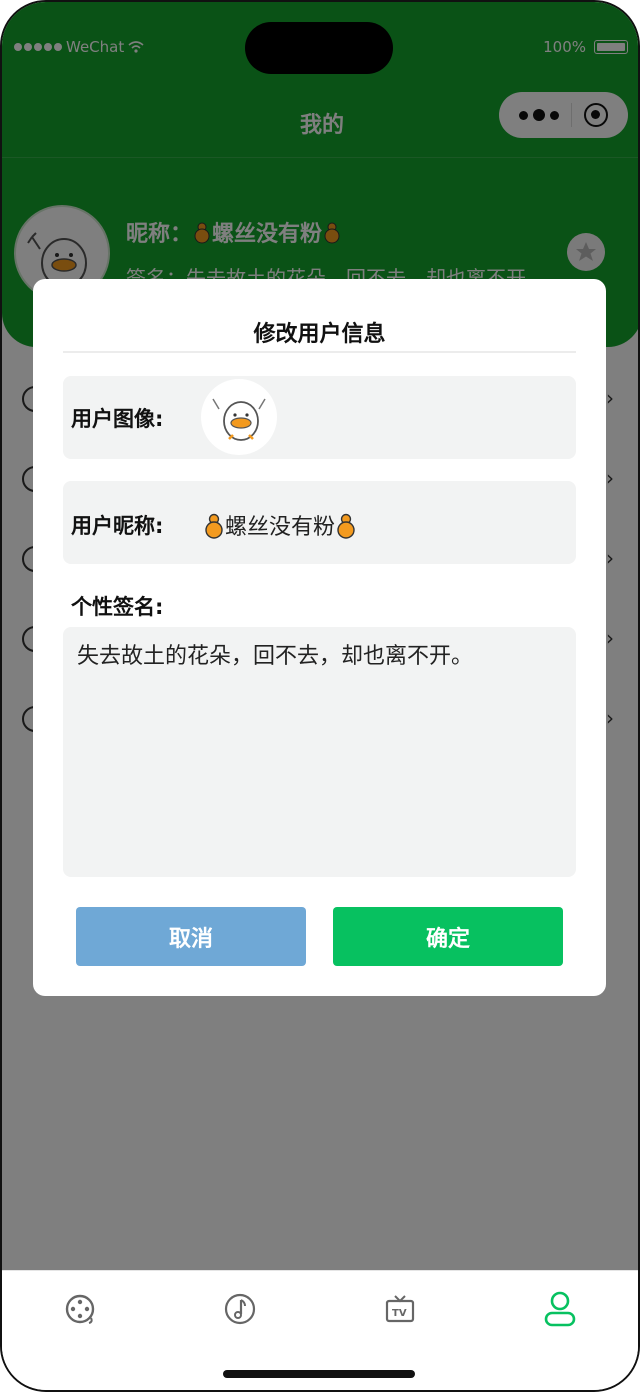 The image size is (640, 1392). I want to click on nickname-value: 螺丝没有粉, so click(280, 527).